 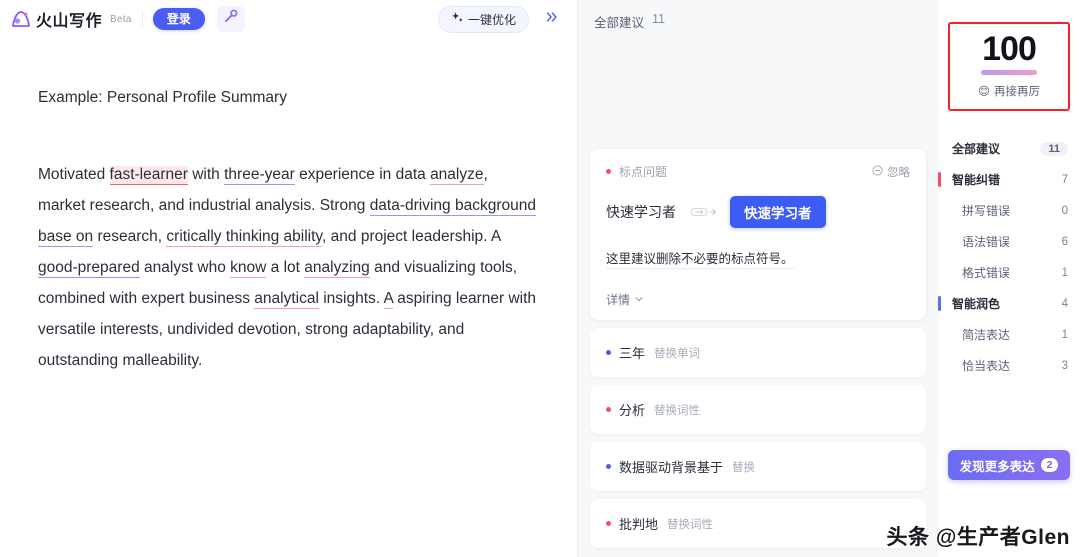 What do you see at coordinates (641, 212) in the screenshot?
I see `original-word: 快速学习者` at bounding box center [641, 212].